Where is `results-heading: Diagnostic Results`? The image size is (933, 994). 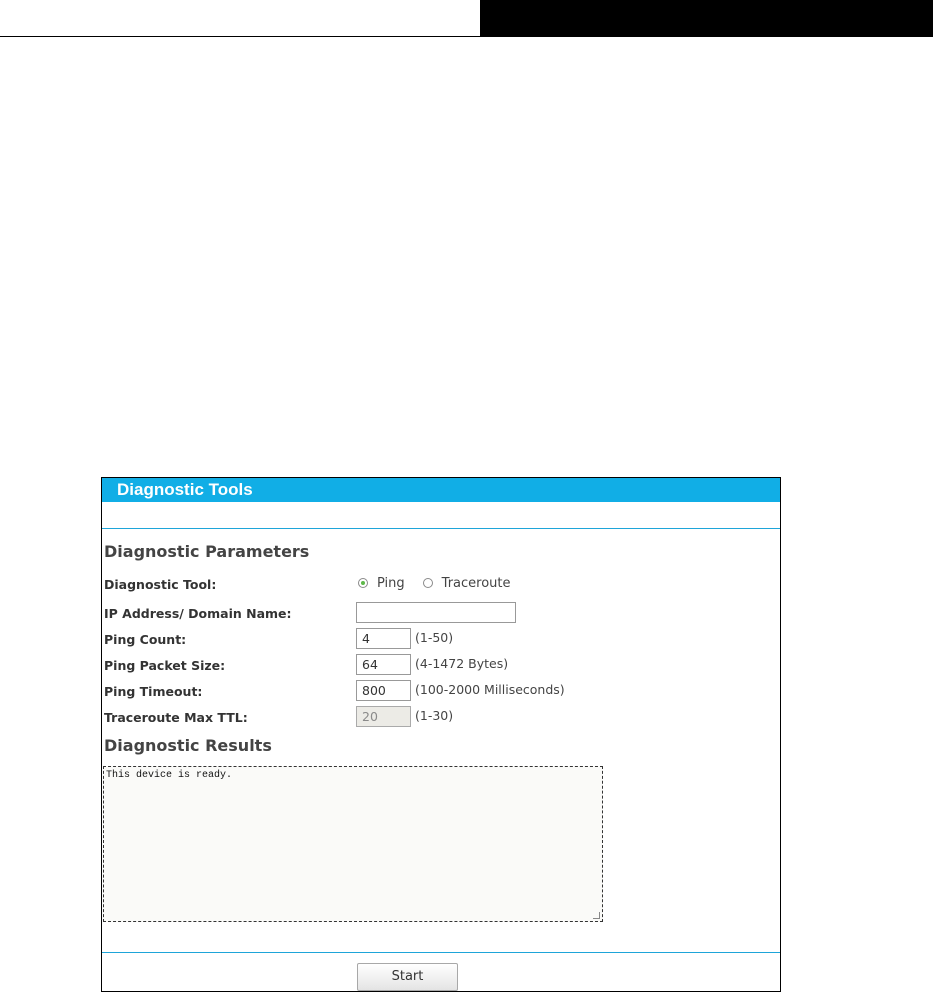 results-heading: Diagnostic Results is located at coordinates (188, 745).